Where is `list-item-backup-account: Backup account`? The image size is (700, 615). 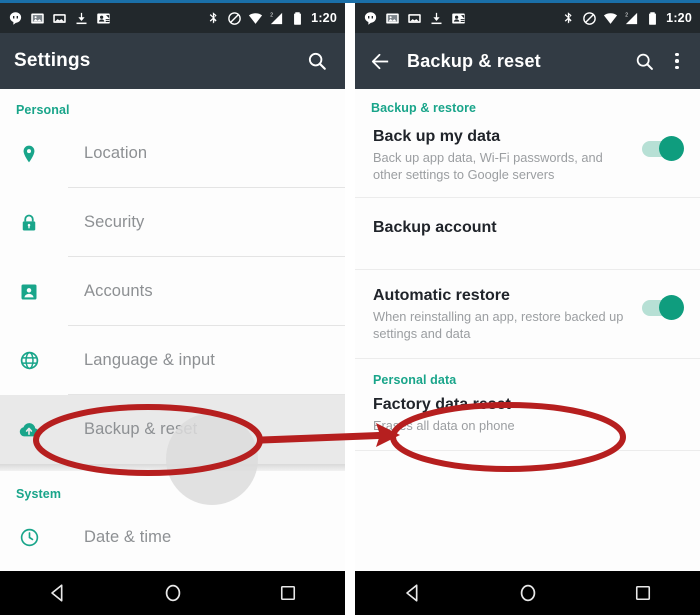 list-item-backup-account: Backup account is located at coordinates (527, 234).